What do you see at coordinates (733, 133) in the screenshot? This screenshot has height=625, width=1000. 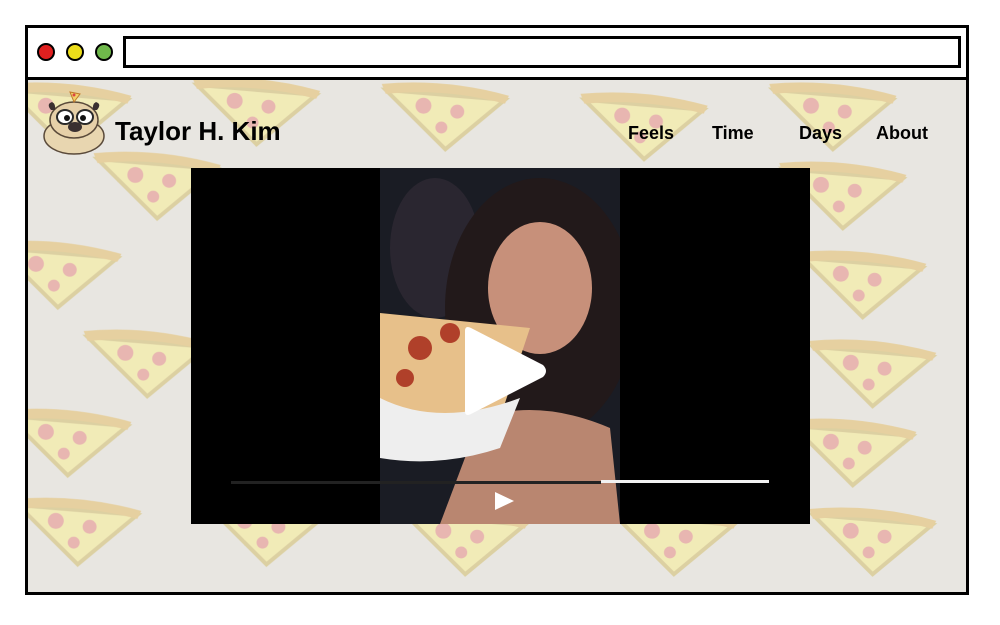 I see `nav-link-time: Time` at bounding box center [733, 133].